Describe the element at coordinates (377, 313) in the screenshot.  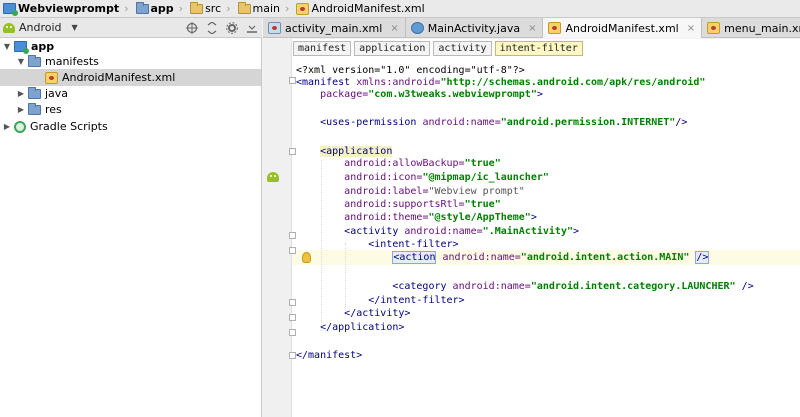
I see `code-line-19: </activity>` at that location.